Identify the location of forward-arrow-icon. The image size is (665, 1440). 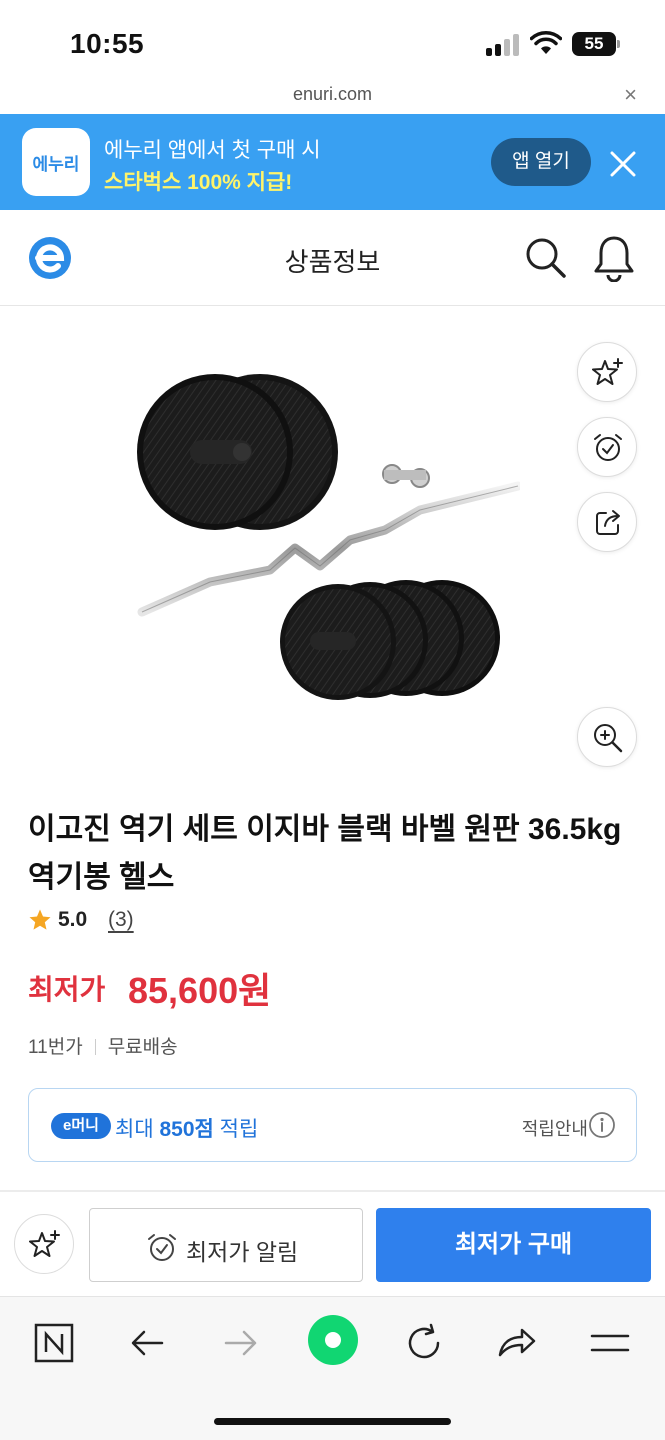
(240, 1343).